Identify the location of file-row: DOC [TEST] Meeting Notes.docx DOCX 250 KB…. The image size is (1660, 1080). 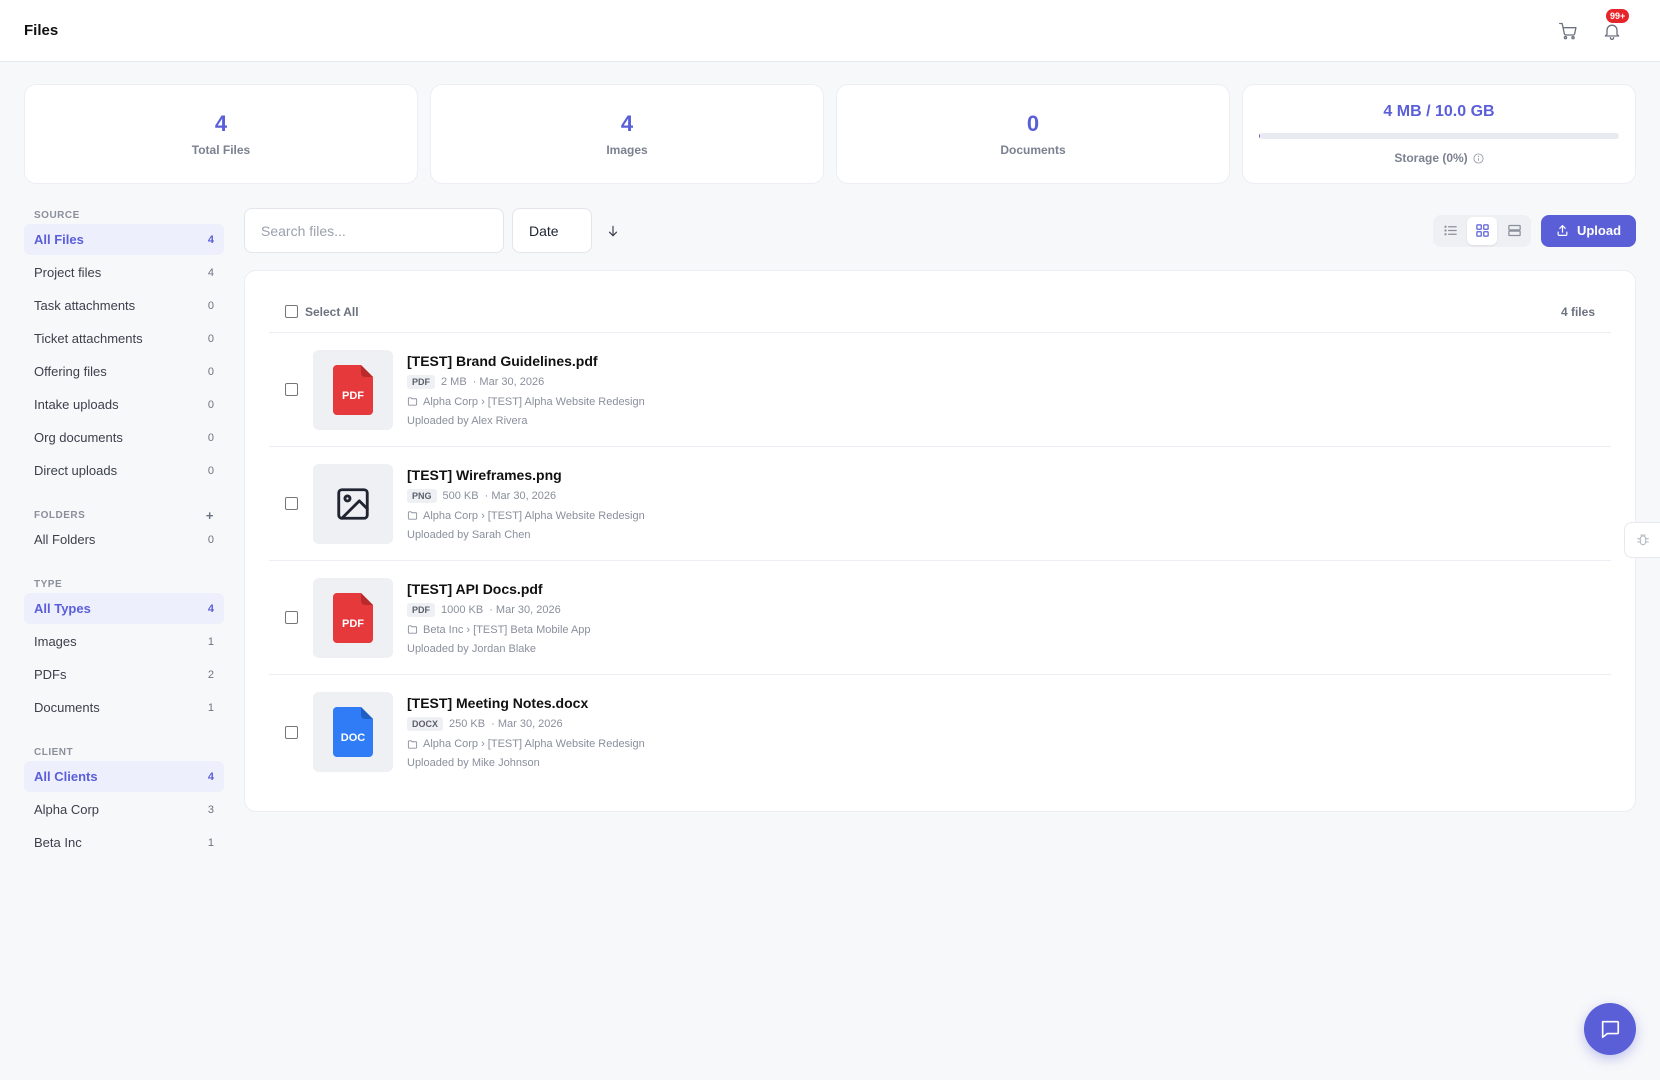
(940, 732).